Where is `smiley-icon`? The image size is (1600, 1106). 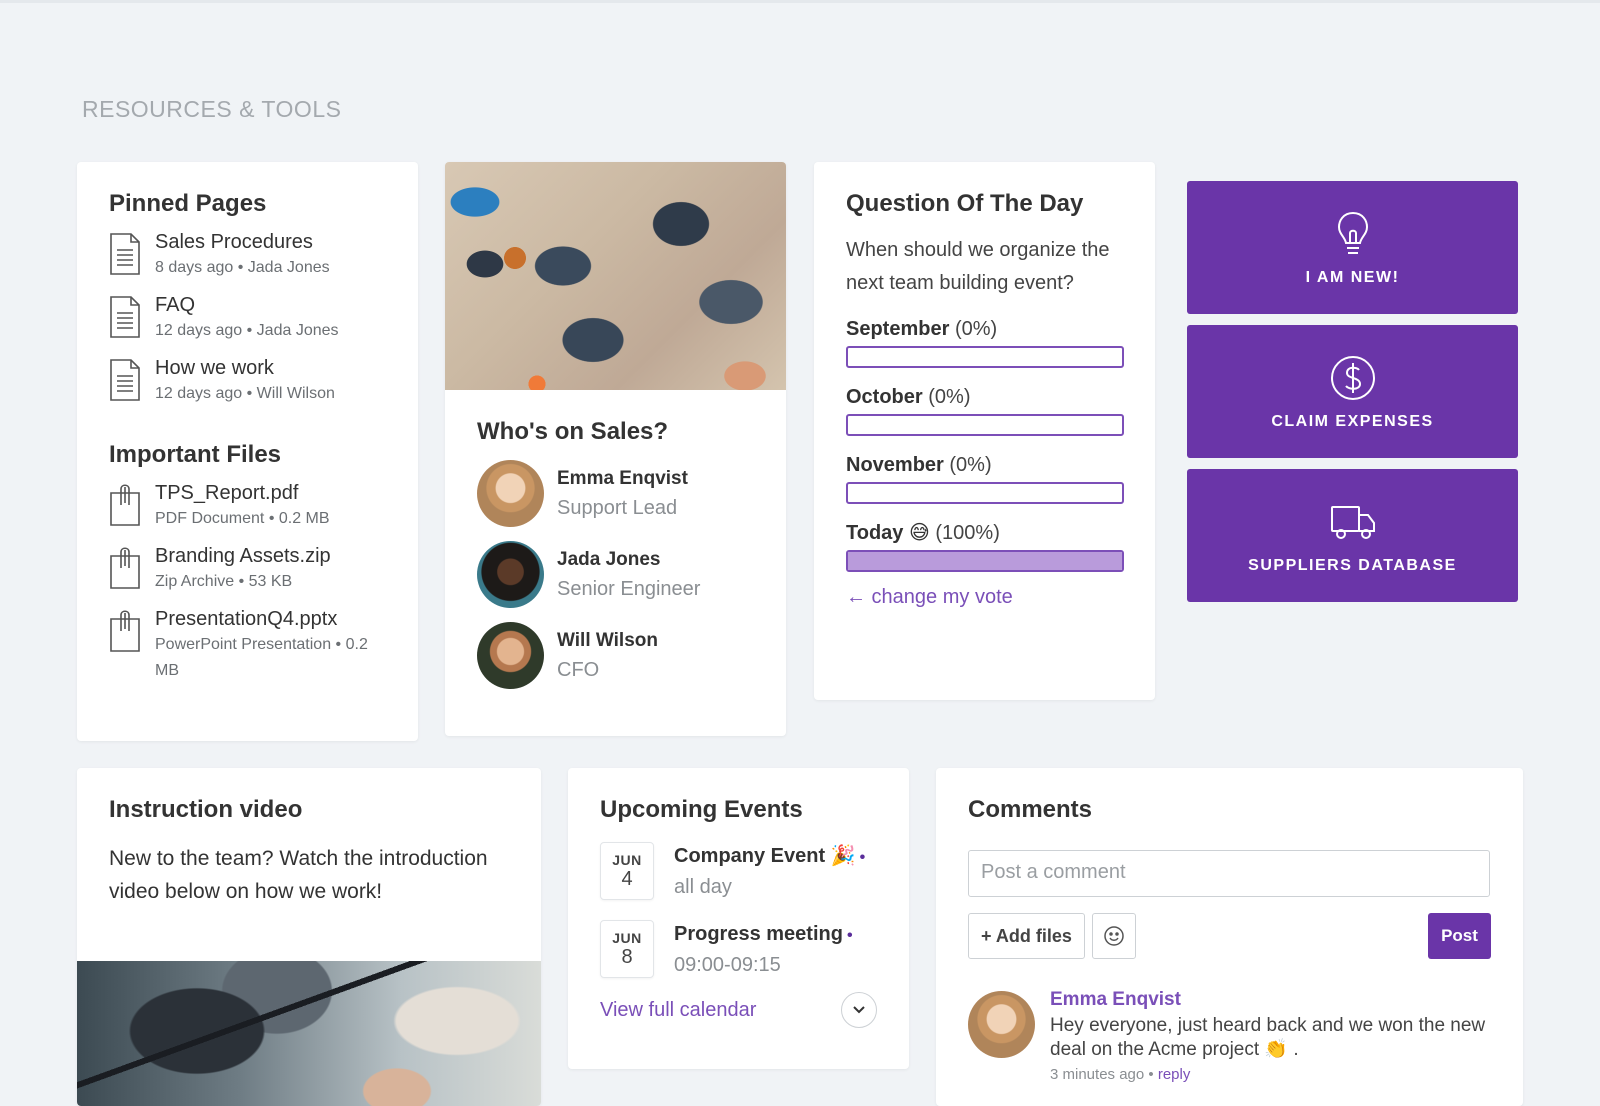
smiley-icon is located at coordinates (1114, 936).